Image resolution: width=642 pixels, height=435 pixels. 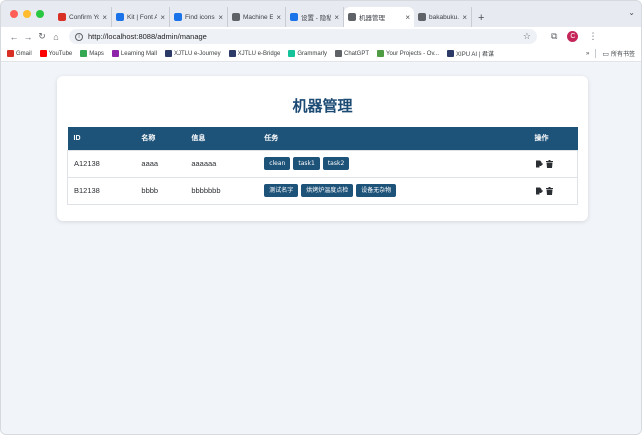 What do you see at coordinates (376, 190) in the screenshot?
I see `task-button: 设备无杂物` at bounding box center [376, 190].